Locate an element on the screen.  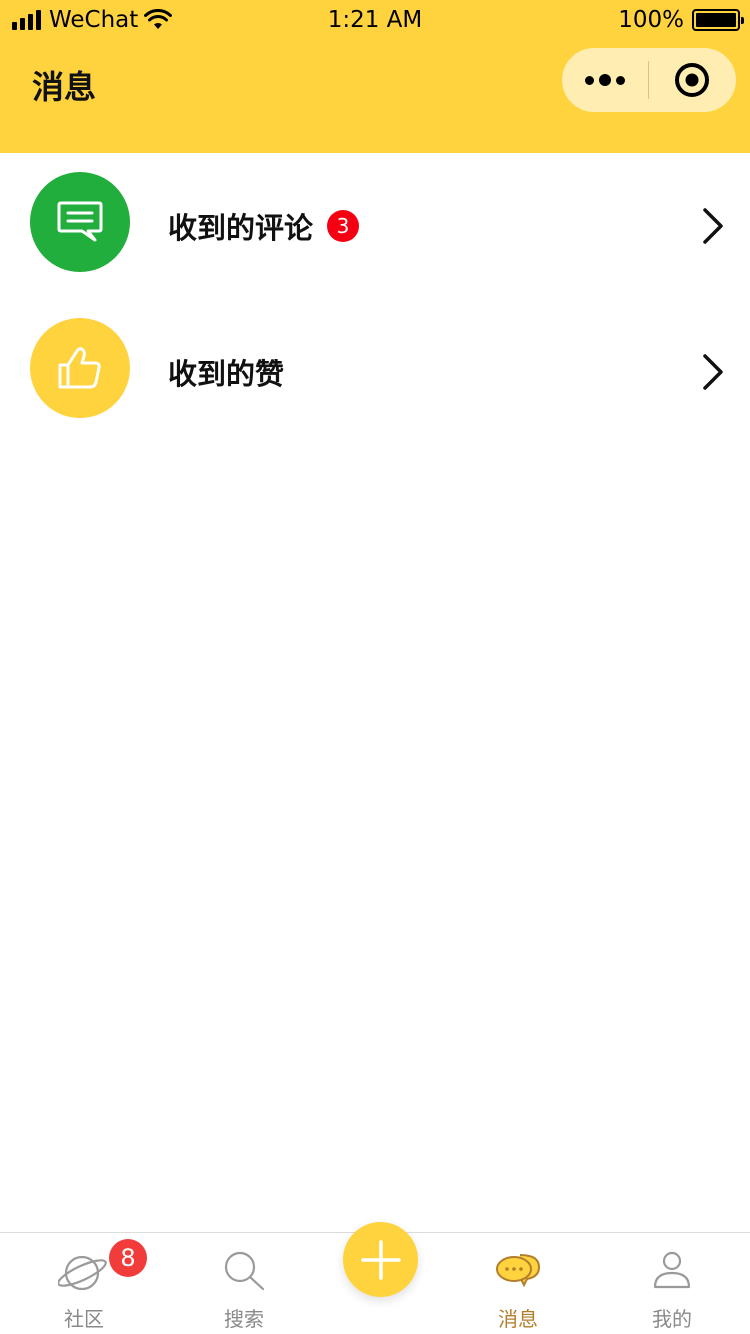
add-post-button is located at coordinates (380, 1259).